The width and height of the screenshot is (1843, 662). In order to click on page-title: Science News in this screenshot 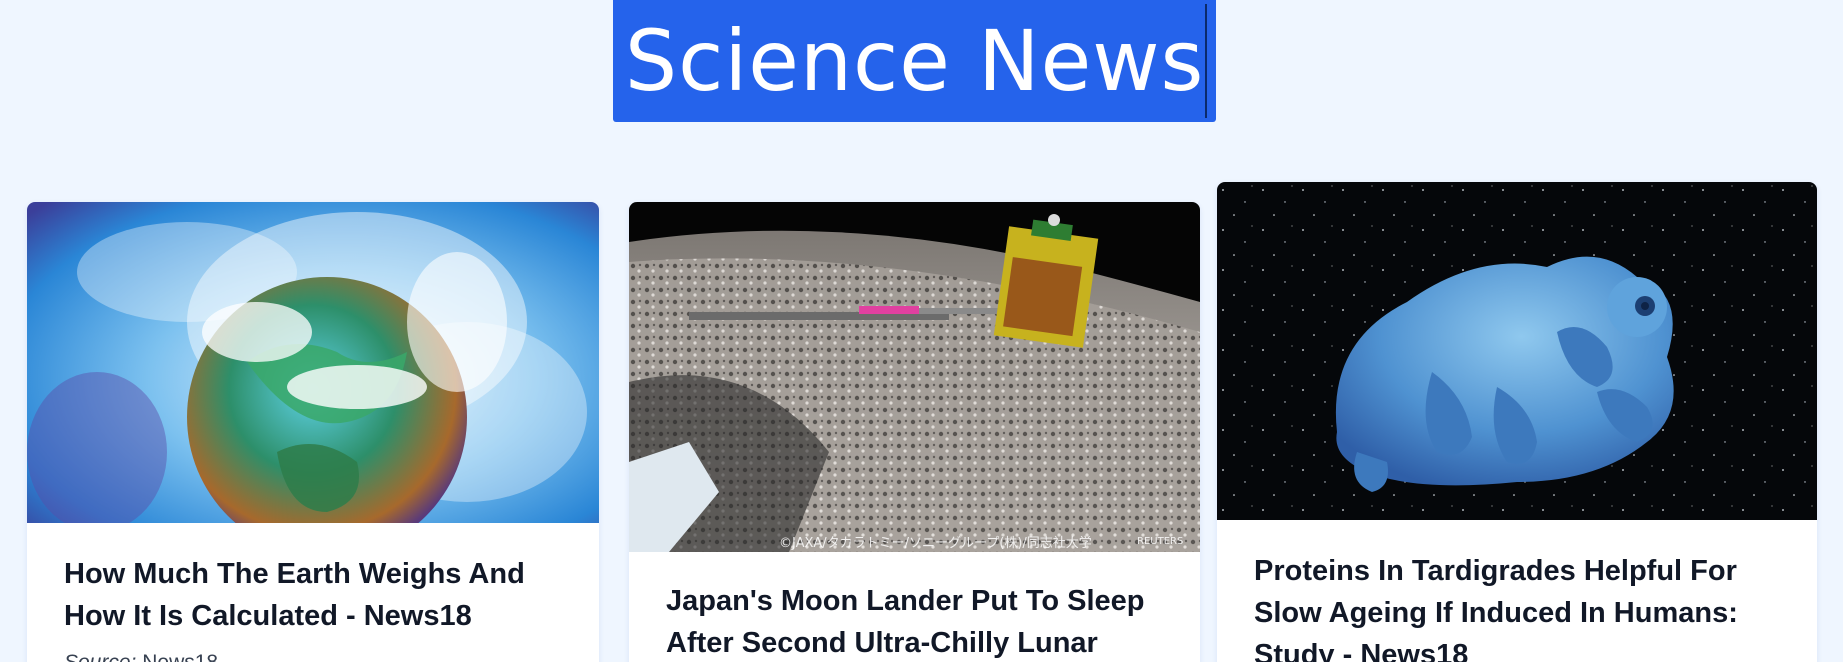, I will do `click(914, 61)`.